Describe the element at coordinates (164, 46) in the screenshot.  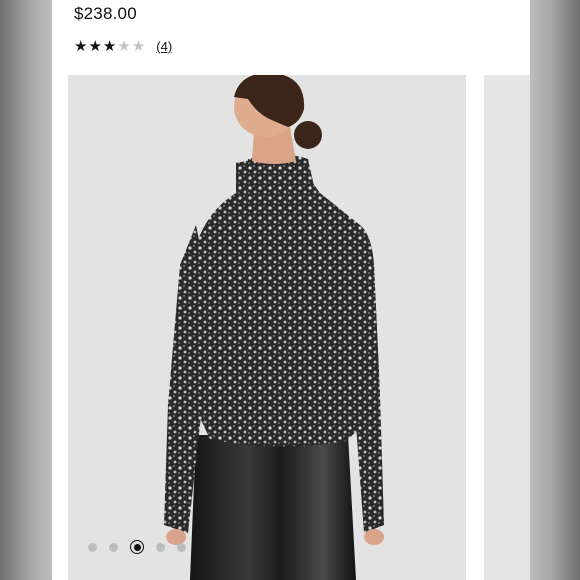
I see `review-count-link: (4)` at that location.